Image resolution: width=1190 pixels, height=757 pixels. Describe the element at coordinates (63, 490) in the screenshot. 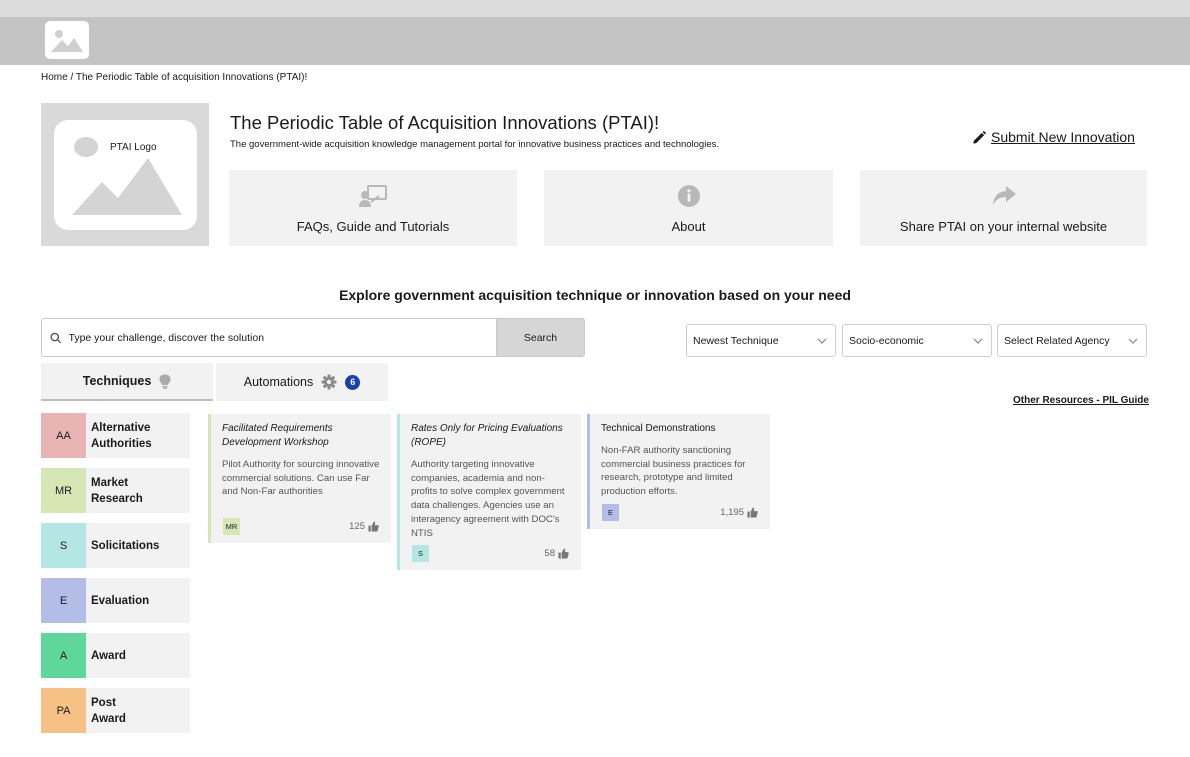

I see `category-code: MR` at that location.